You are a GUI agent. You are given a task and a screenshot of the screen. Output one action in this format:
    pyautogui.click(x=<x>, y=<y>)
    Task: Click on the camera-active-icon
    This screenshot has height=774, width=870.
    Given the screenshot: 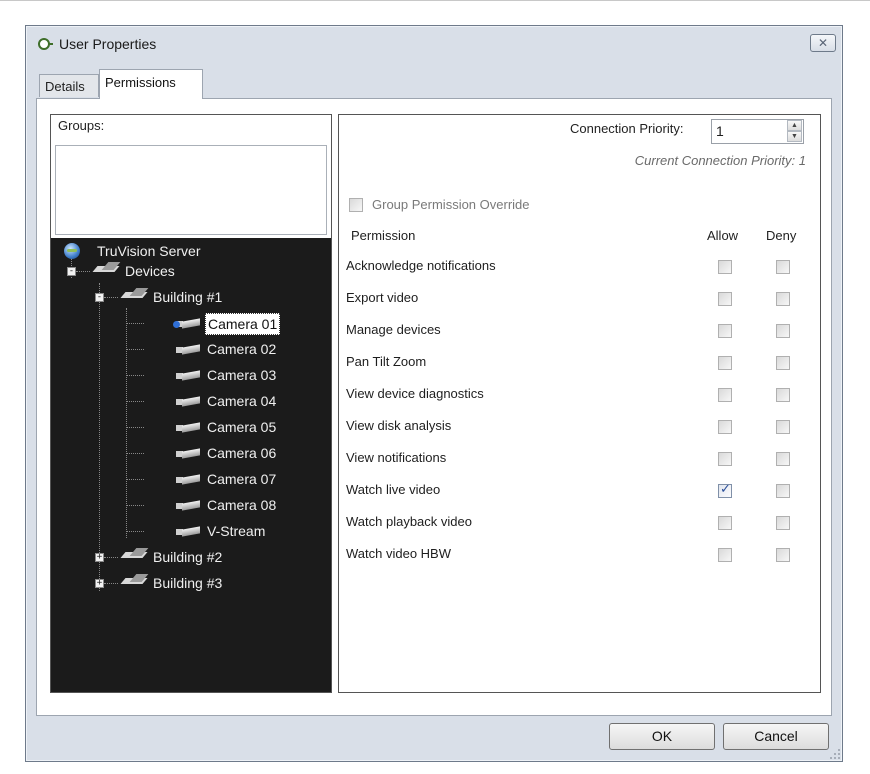 What is the action you would take?
    pyautogui.click(x=187, y=324)
    